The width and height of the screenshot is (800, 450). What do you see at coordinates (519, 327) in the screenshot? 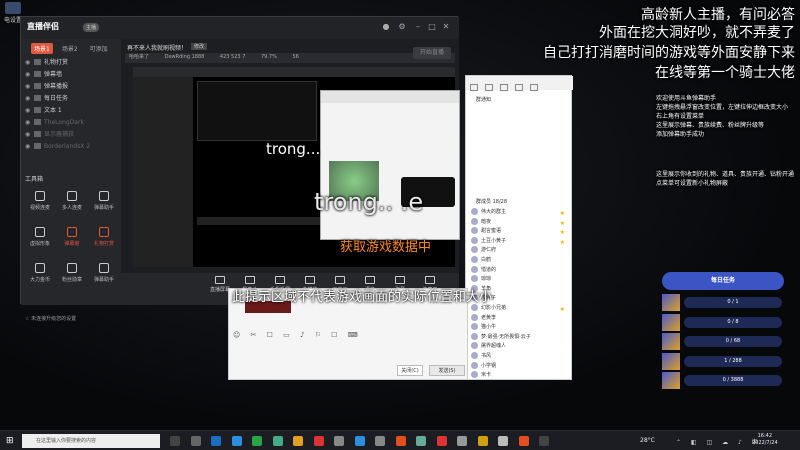
I see `member-item: 猫小牛` at bounding box center [519, 327].